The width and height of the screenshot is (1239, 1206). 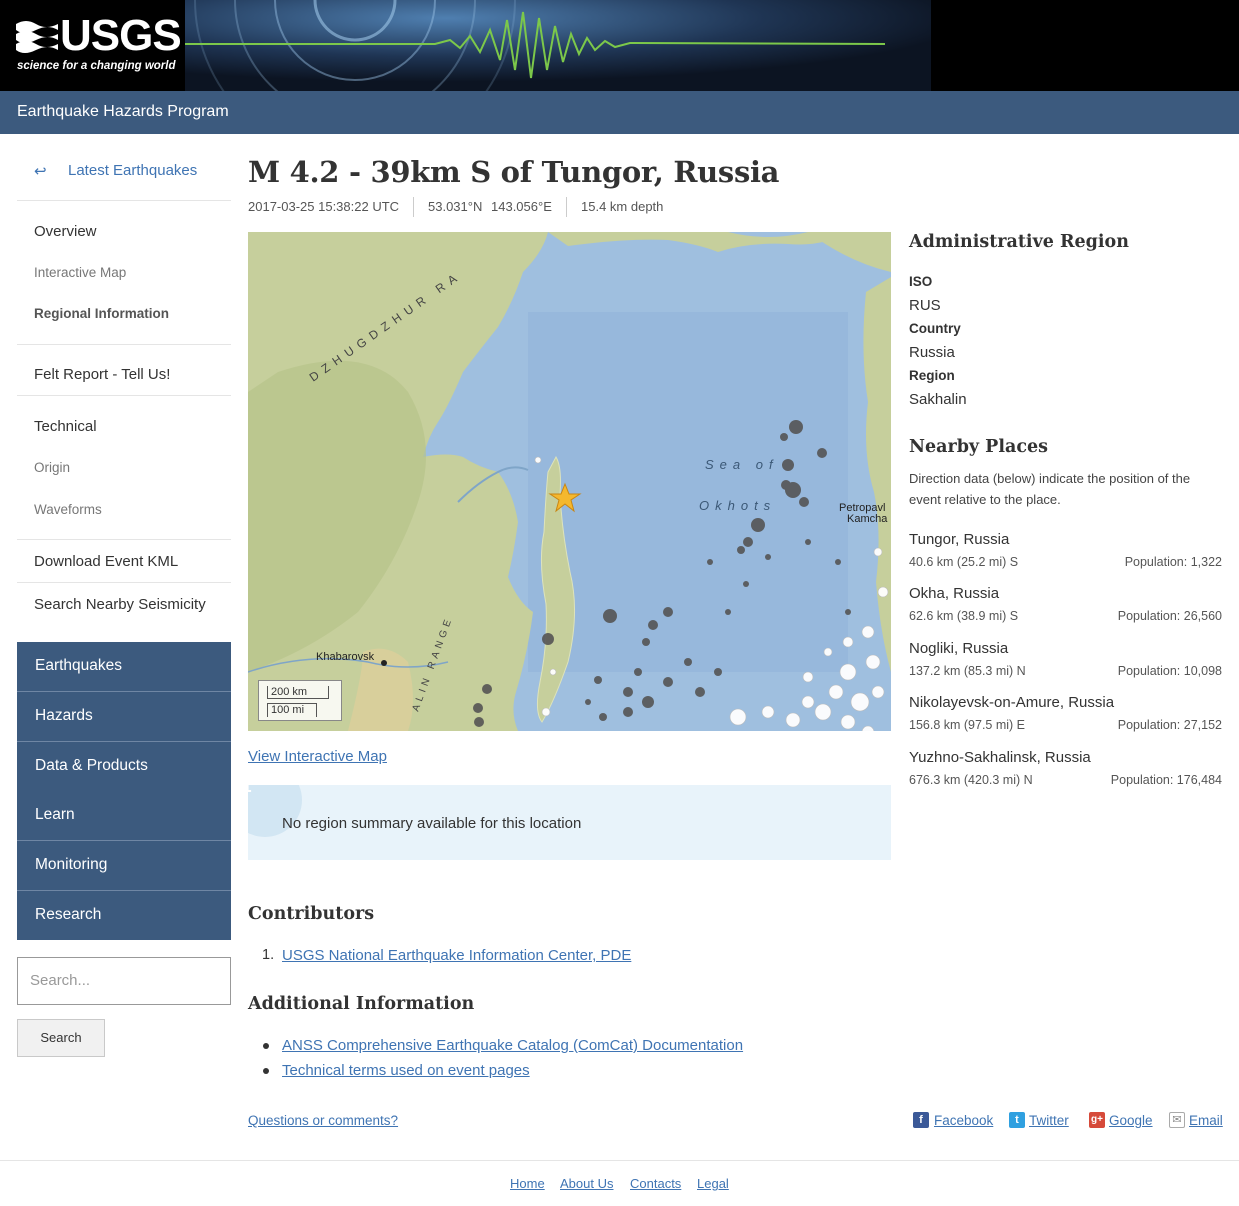 What do you see at coordinates (1000, 757) in the screenshot?
I see `place-name: Yuzhno-Sakhalinsk, Russia` at bounding box center [1000, 757].